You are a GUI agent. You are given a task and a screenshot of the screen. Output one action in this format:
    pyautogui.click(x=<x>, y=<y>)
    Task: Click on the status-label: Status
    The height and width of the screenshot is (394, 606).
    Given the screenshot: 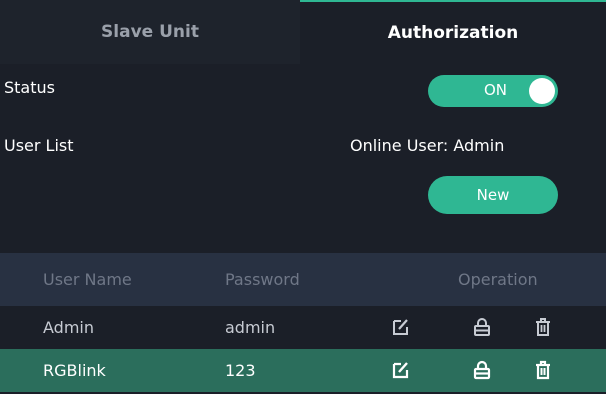 What is the action you would take?
    pyautogui.click(x=29, y=87)
    